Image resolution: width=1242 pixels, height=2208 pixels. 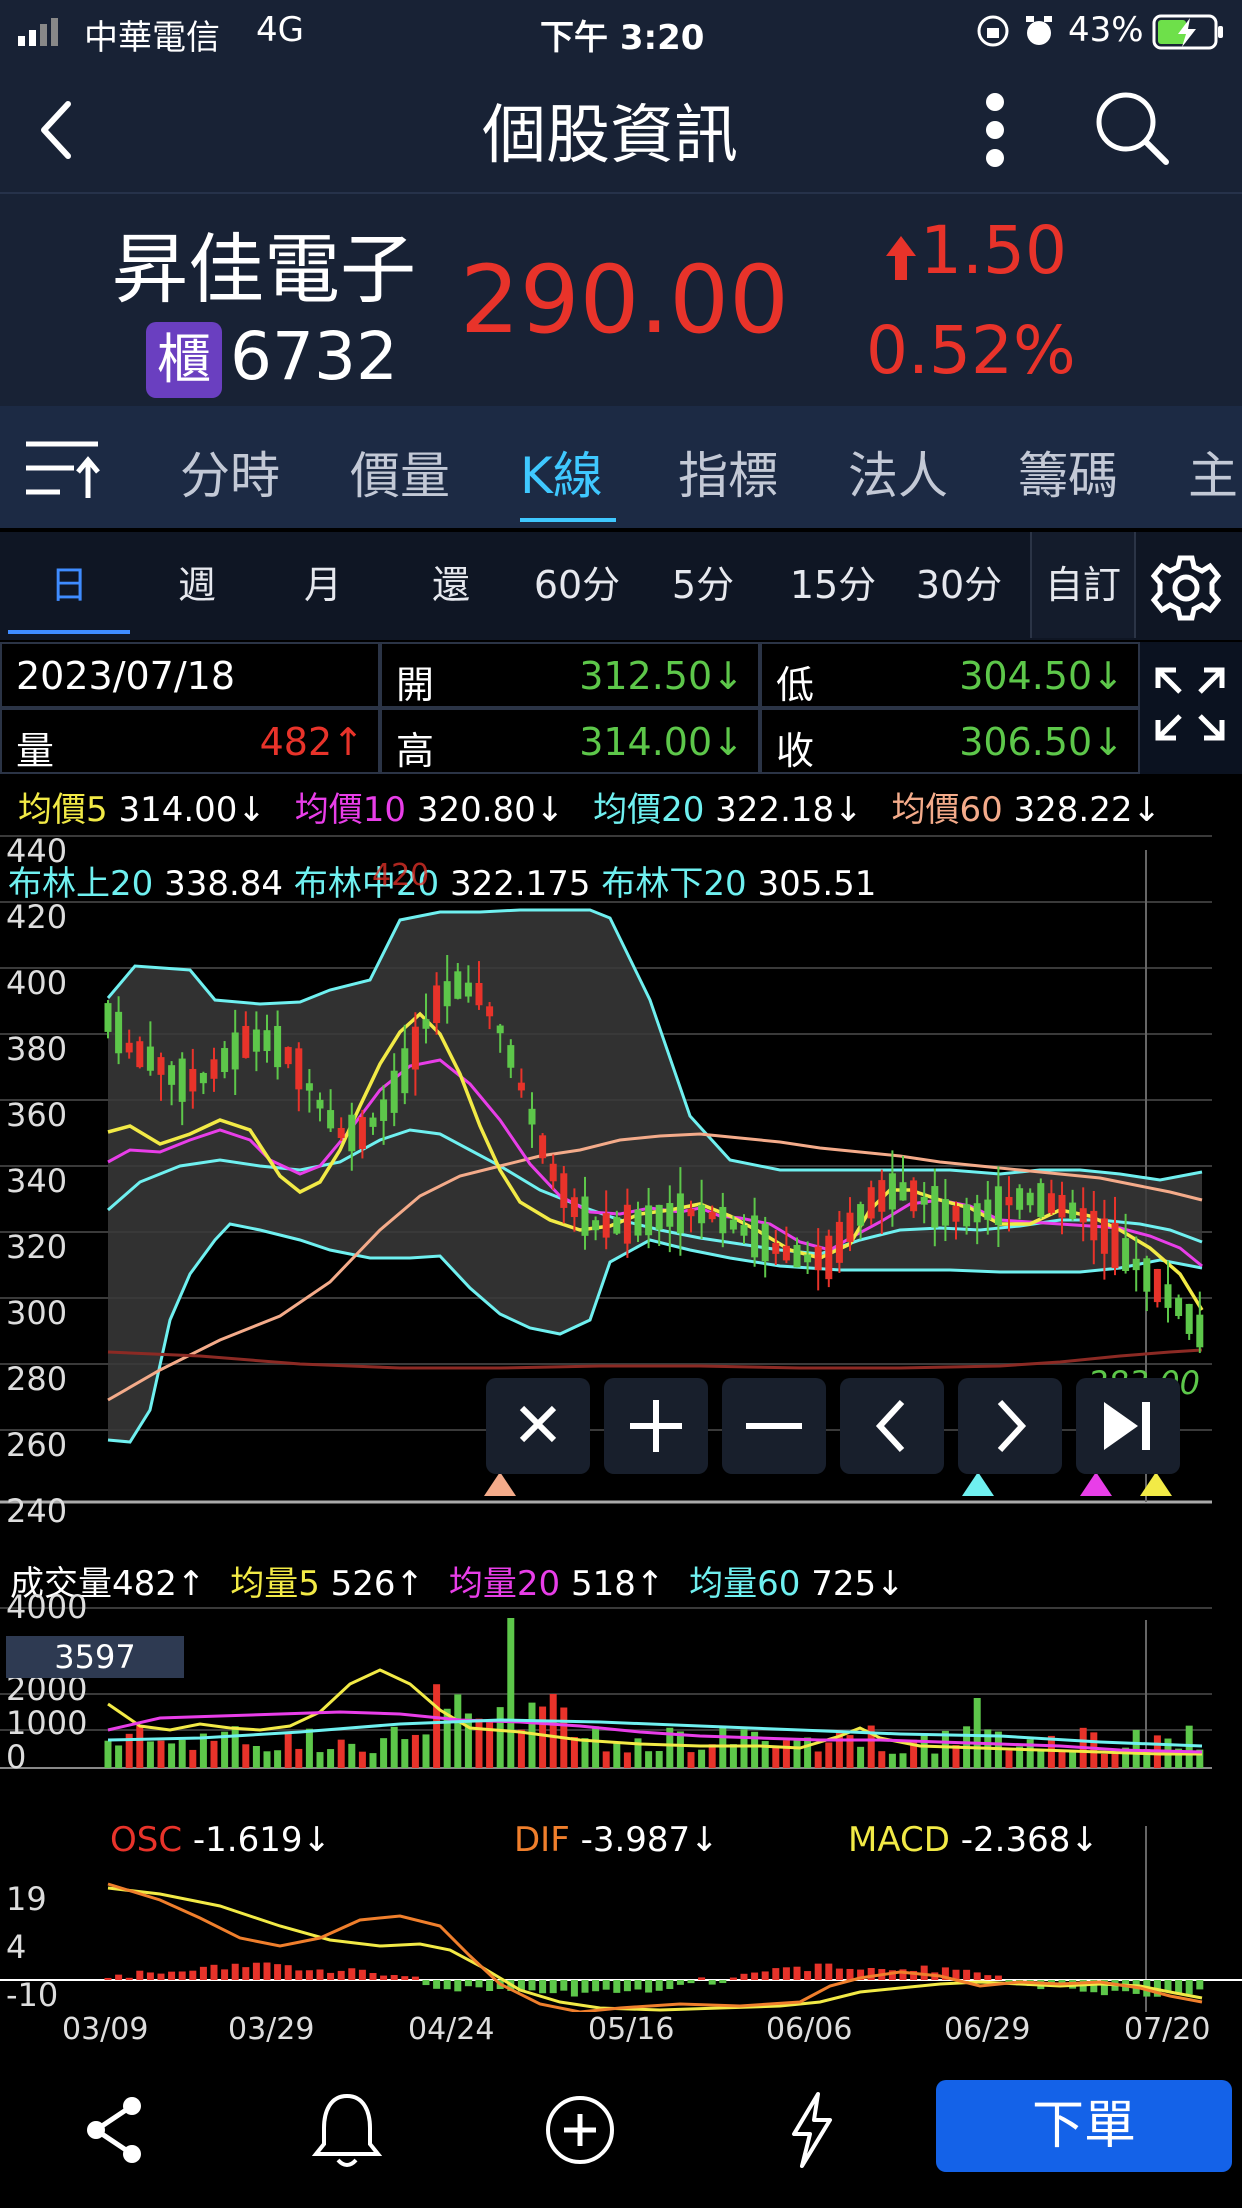 What do you see at coordinates (892, 1426) in the screenshot?
I see `chart-scroll-left-button` at bounding box center [892, 1426].